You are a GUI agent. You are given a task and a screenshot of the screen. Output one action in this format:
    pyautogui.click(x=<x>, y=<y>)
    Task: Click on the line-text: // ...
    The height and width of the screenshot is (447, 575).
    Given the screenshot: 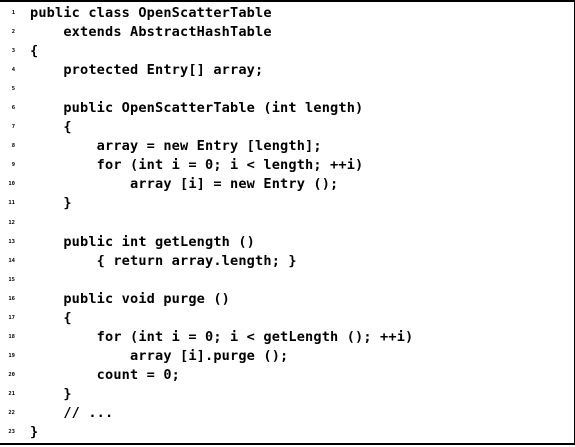 What is the action you would take?
    pyautogui.click(x=72, y=412)
    